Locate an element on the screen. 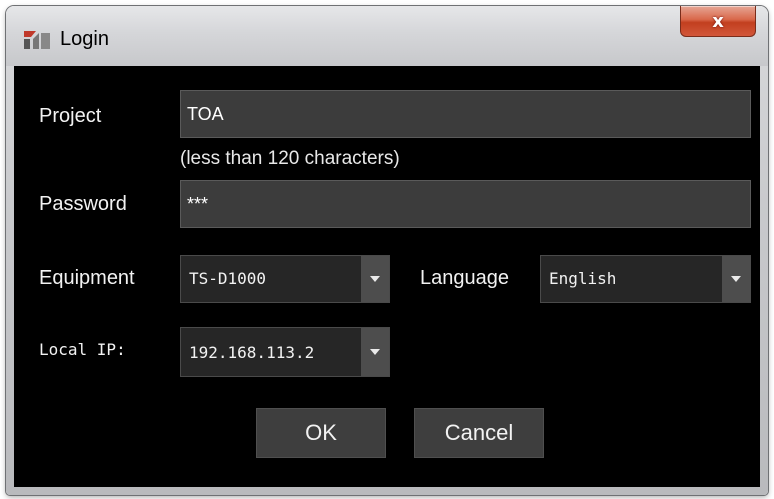  project-input is located at coordinates (465, 114).